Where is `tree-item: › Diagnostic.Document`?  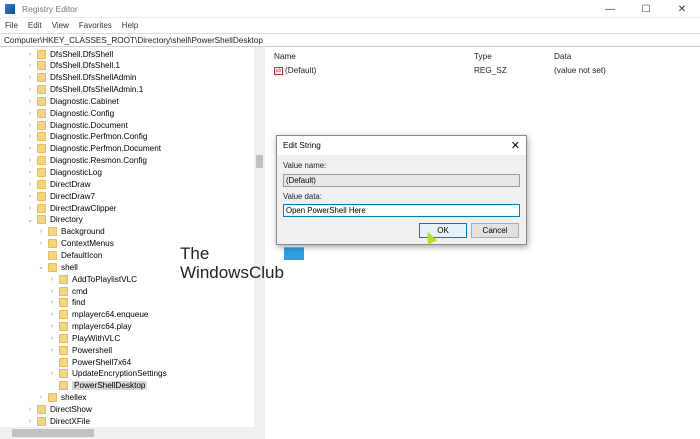 tree-item: › Diagnostic.Document is located at coordinates (77, 125).